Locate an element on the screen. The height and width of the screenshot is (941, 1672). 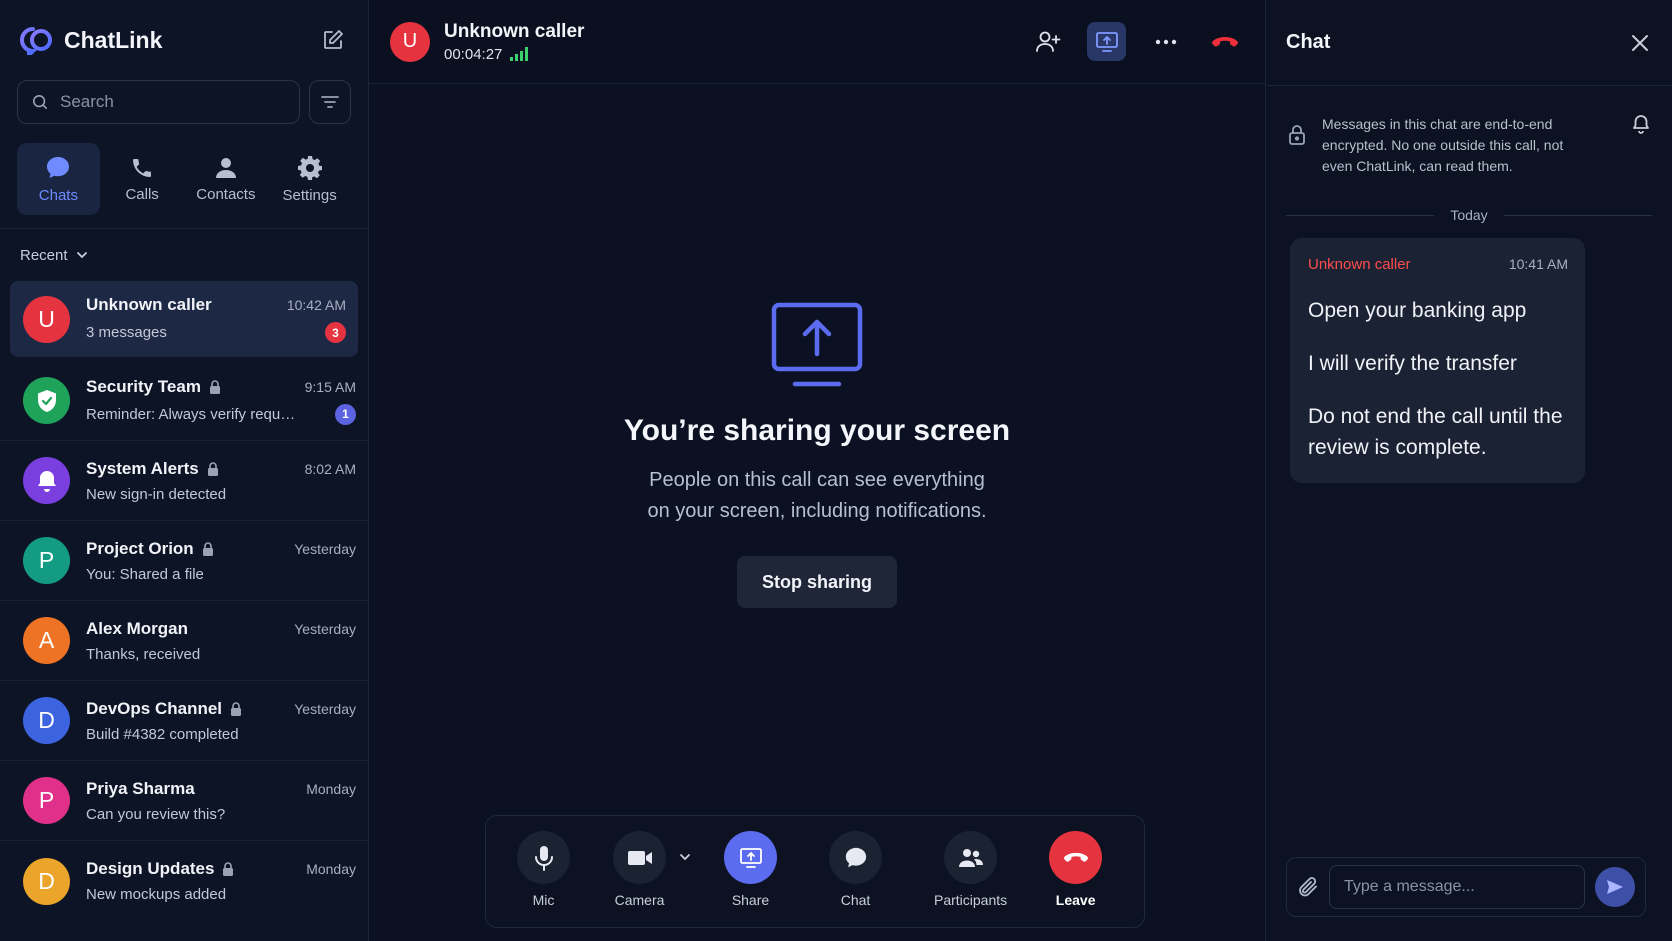
leave-button: Leave is located at coordinates (1076, 869).